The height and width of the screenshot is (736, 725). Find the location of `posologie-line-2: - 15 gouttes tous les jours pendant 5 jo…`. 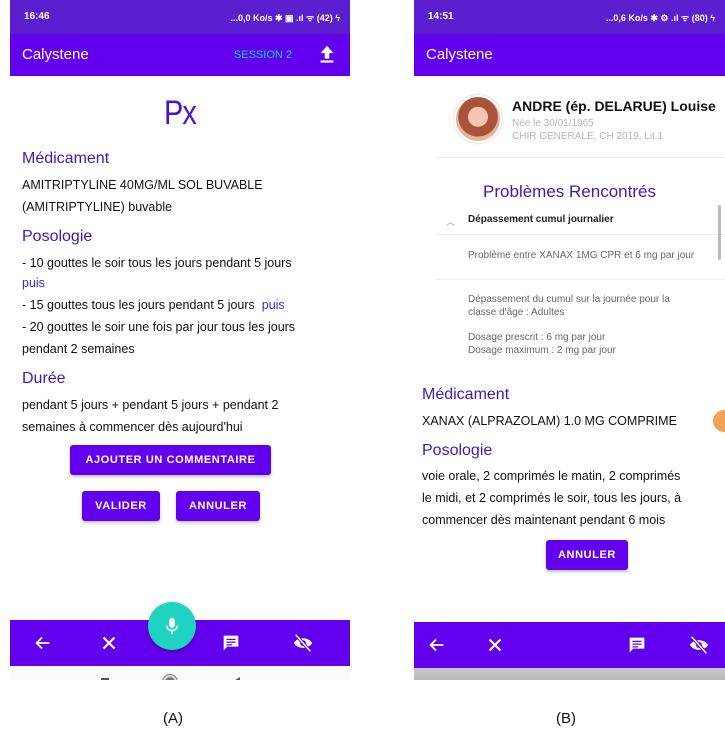

posologie-line-2: - 15 gouttes tous les jours pendant 5 jo… is located at coordinates (182, 305).